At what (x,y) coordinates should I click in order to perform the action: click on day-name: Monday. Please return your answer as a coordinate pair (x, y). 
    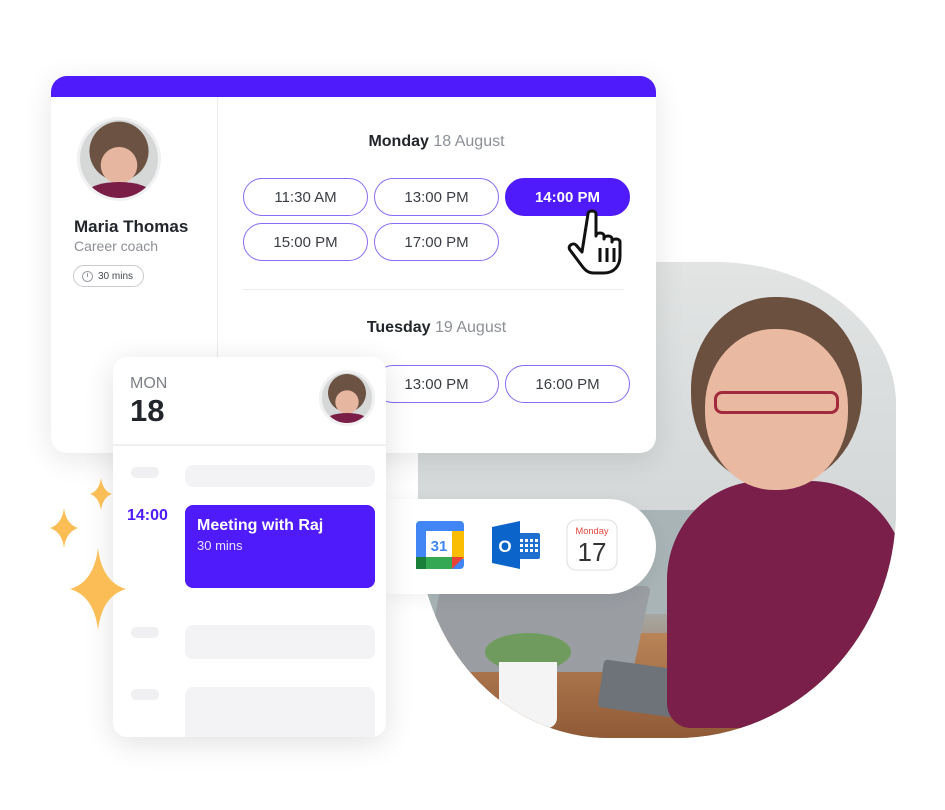
    Looking at the image, I should click on (398, 141).